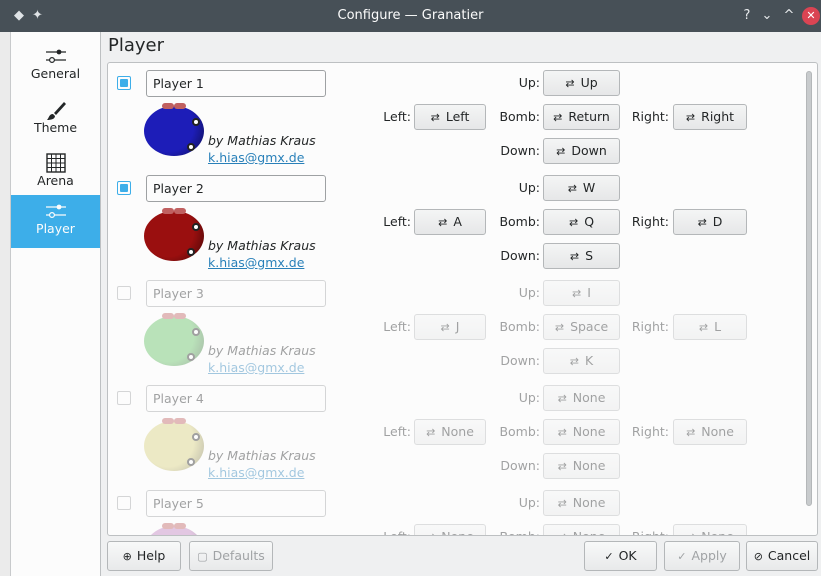 The image size is (821, 576). What do you see at coordinates (758, 556) in the screenshot?
I see `cancel-icon: ⊘` at bounding box center [758, 556].